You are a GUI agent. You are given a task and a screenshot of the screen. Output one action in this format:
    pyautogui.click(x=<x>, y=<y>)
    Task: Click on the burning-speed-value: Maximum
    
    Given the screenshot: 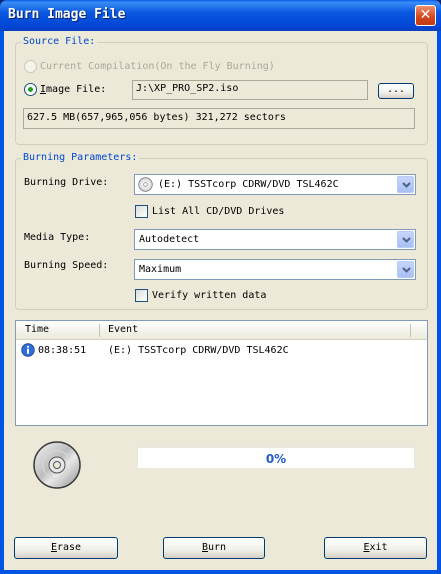 What is the action you would take?
    pyautogui.click(x=160, y=269)
    